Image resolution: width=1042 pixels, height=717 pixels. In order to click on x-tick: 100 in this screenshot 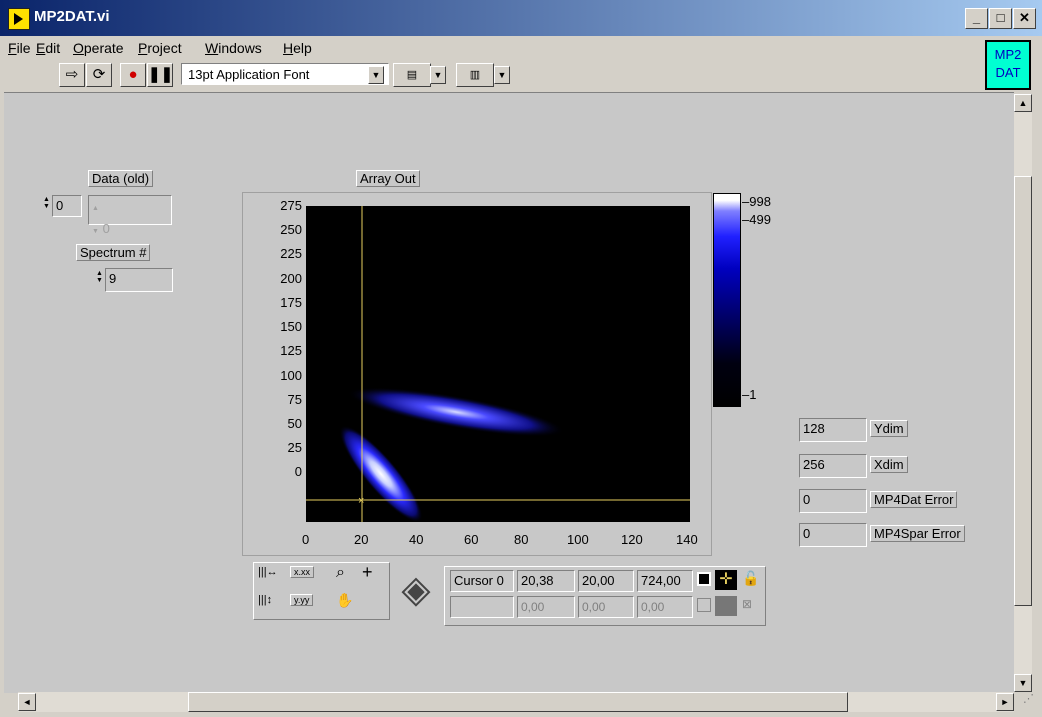, I will do `click(578, 539)`.